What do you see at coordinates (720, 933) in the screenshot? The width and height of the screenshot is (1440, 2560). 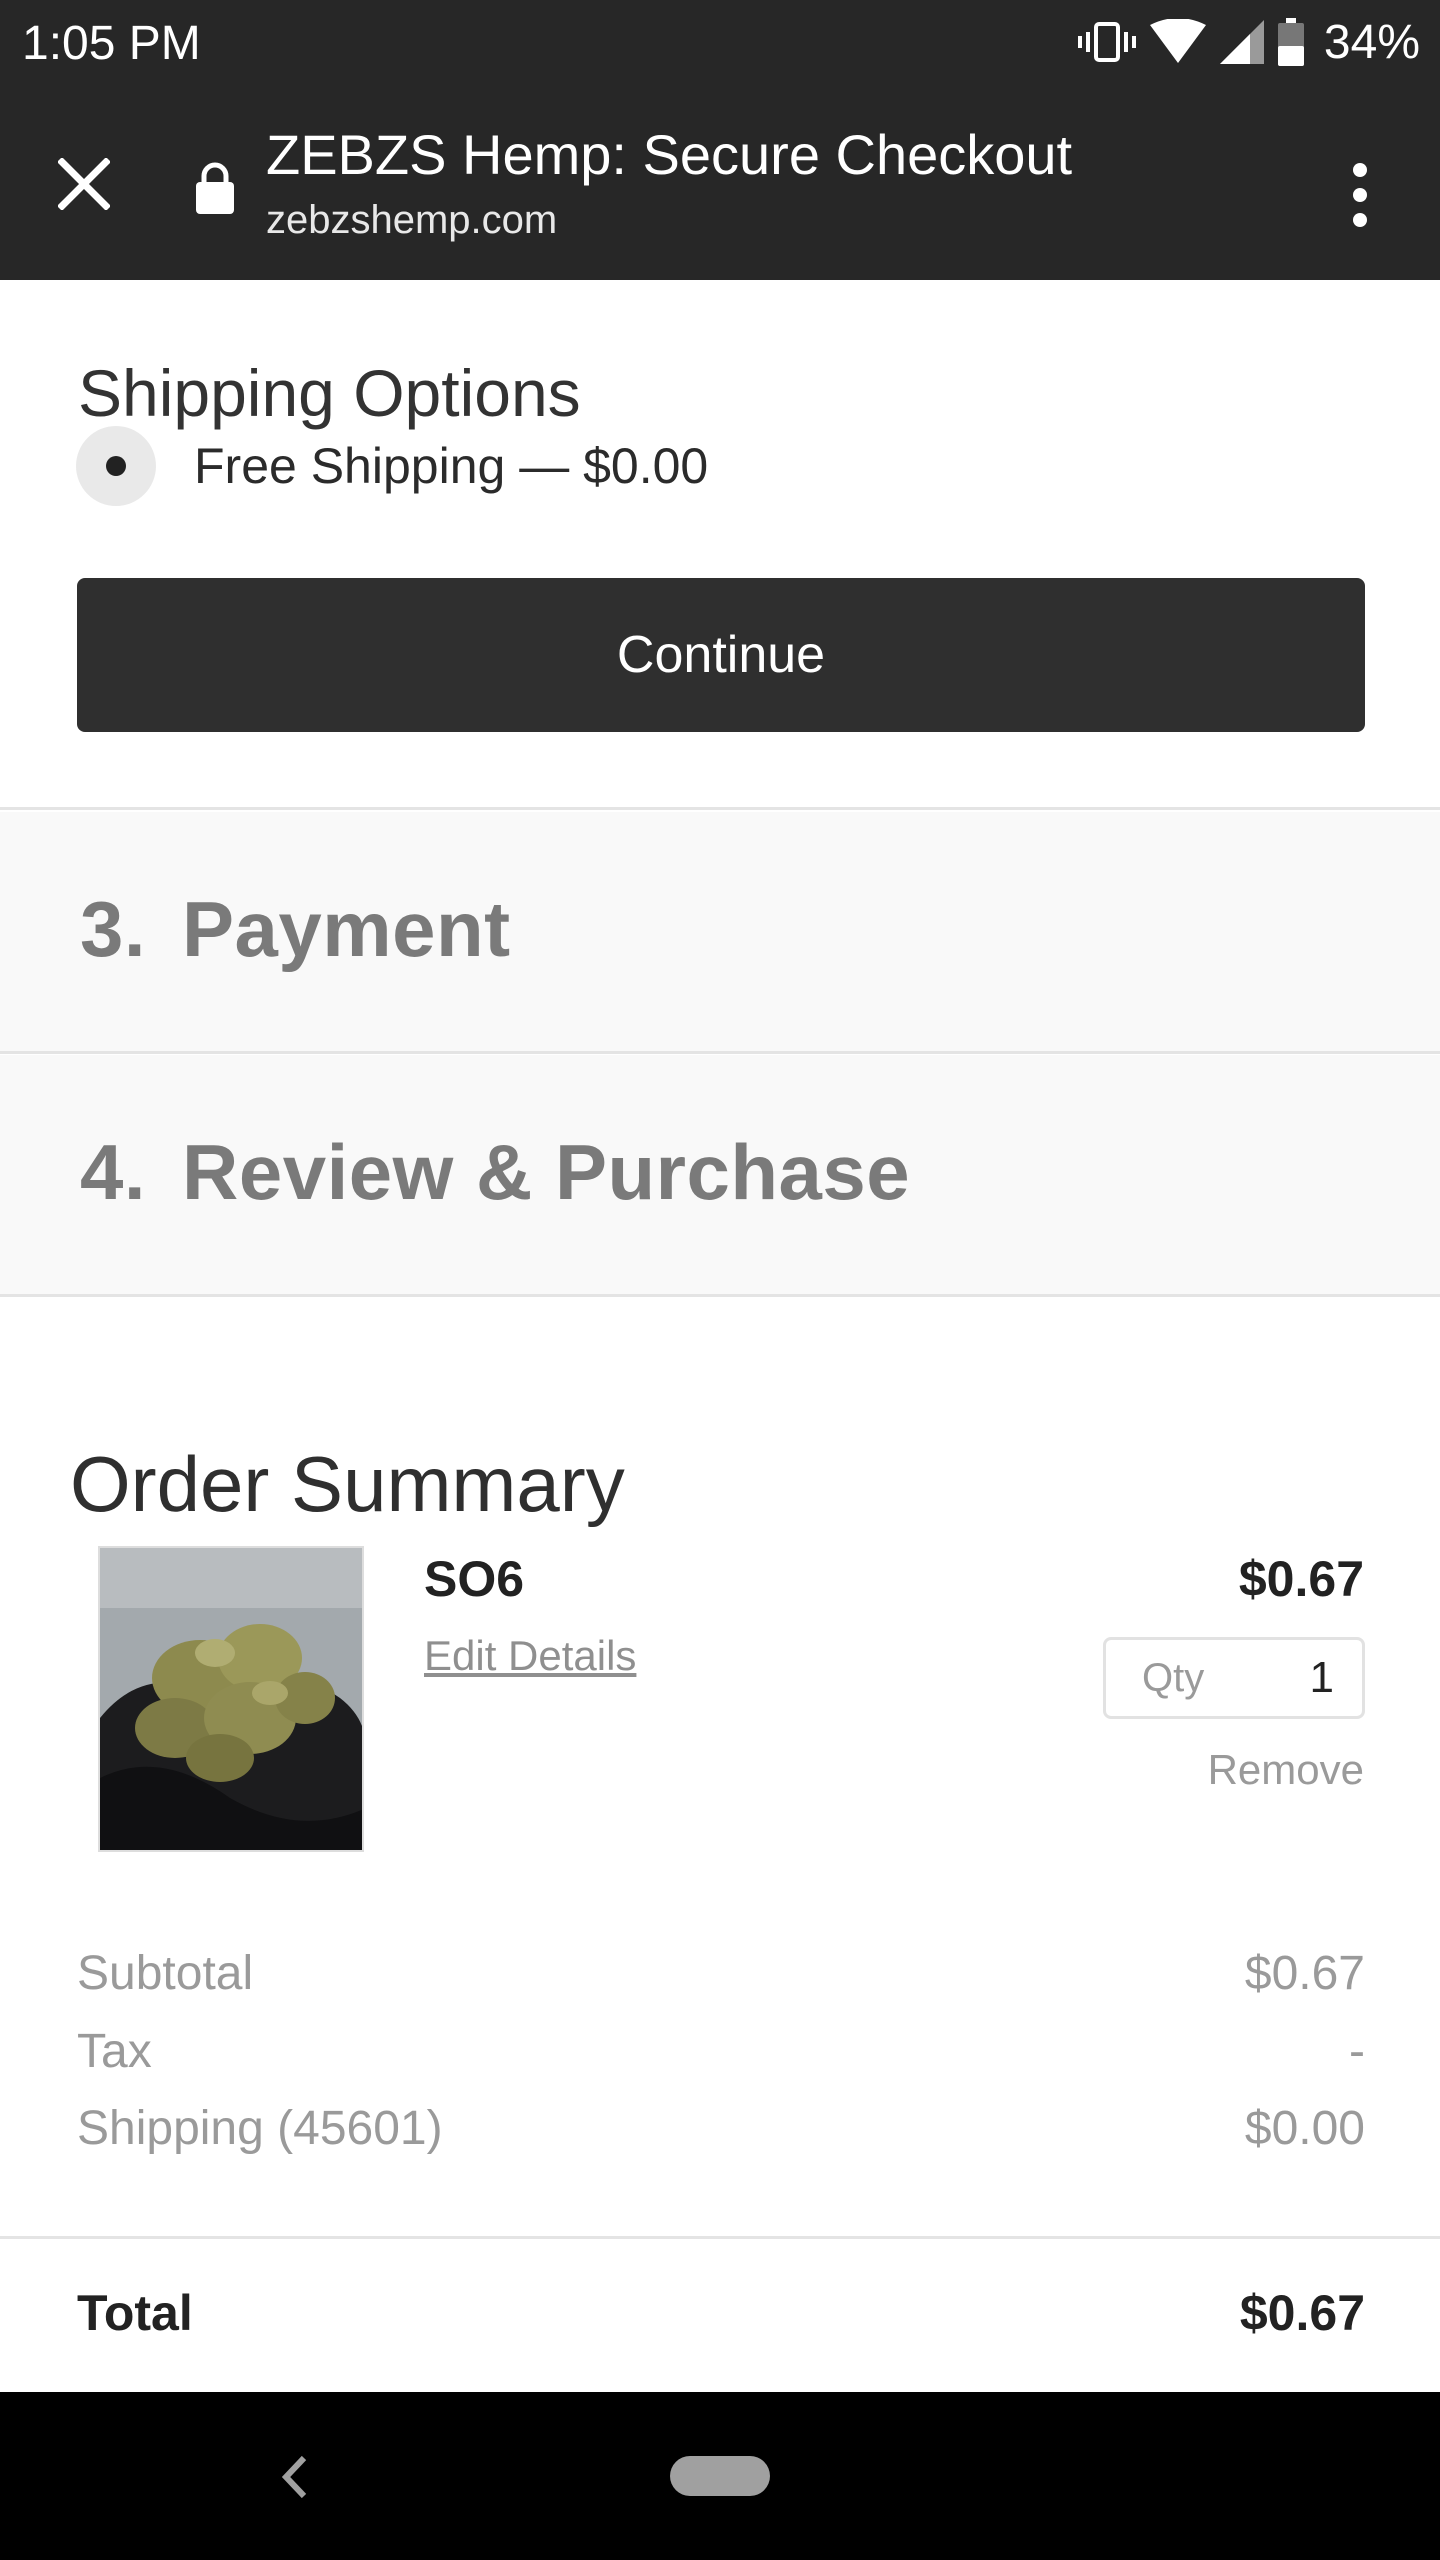 I see `step-payment: 3. Payment` at bounding box center [720, 933].